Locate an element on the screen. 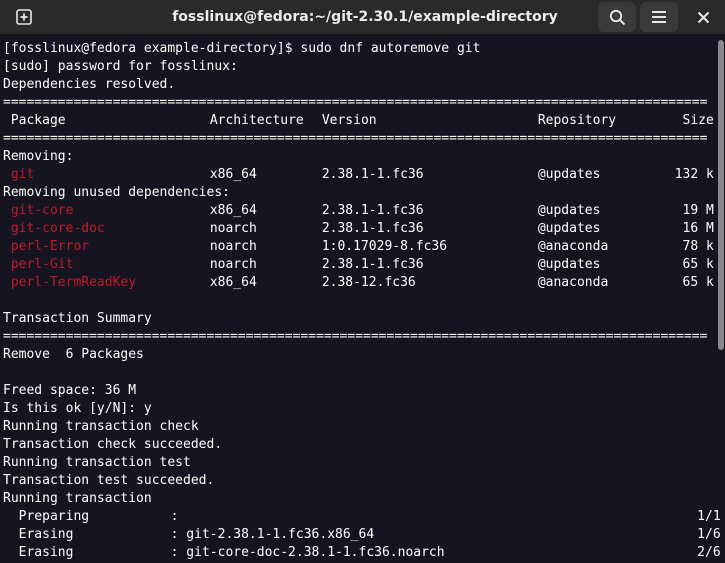  table-row: git-core x86_64 2.38.1-1.fc36 @updates 19 M is located at coordinates (359, 211).